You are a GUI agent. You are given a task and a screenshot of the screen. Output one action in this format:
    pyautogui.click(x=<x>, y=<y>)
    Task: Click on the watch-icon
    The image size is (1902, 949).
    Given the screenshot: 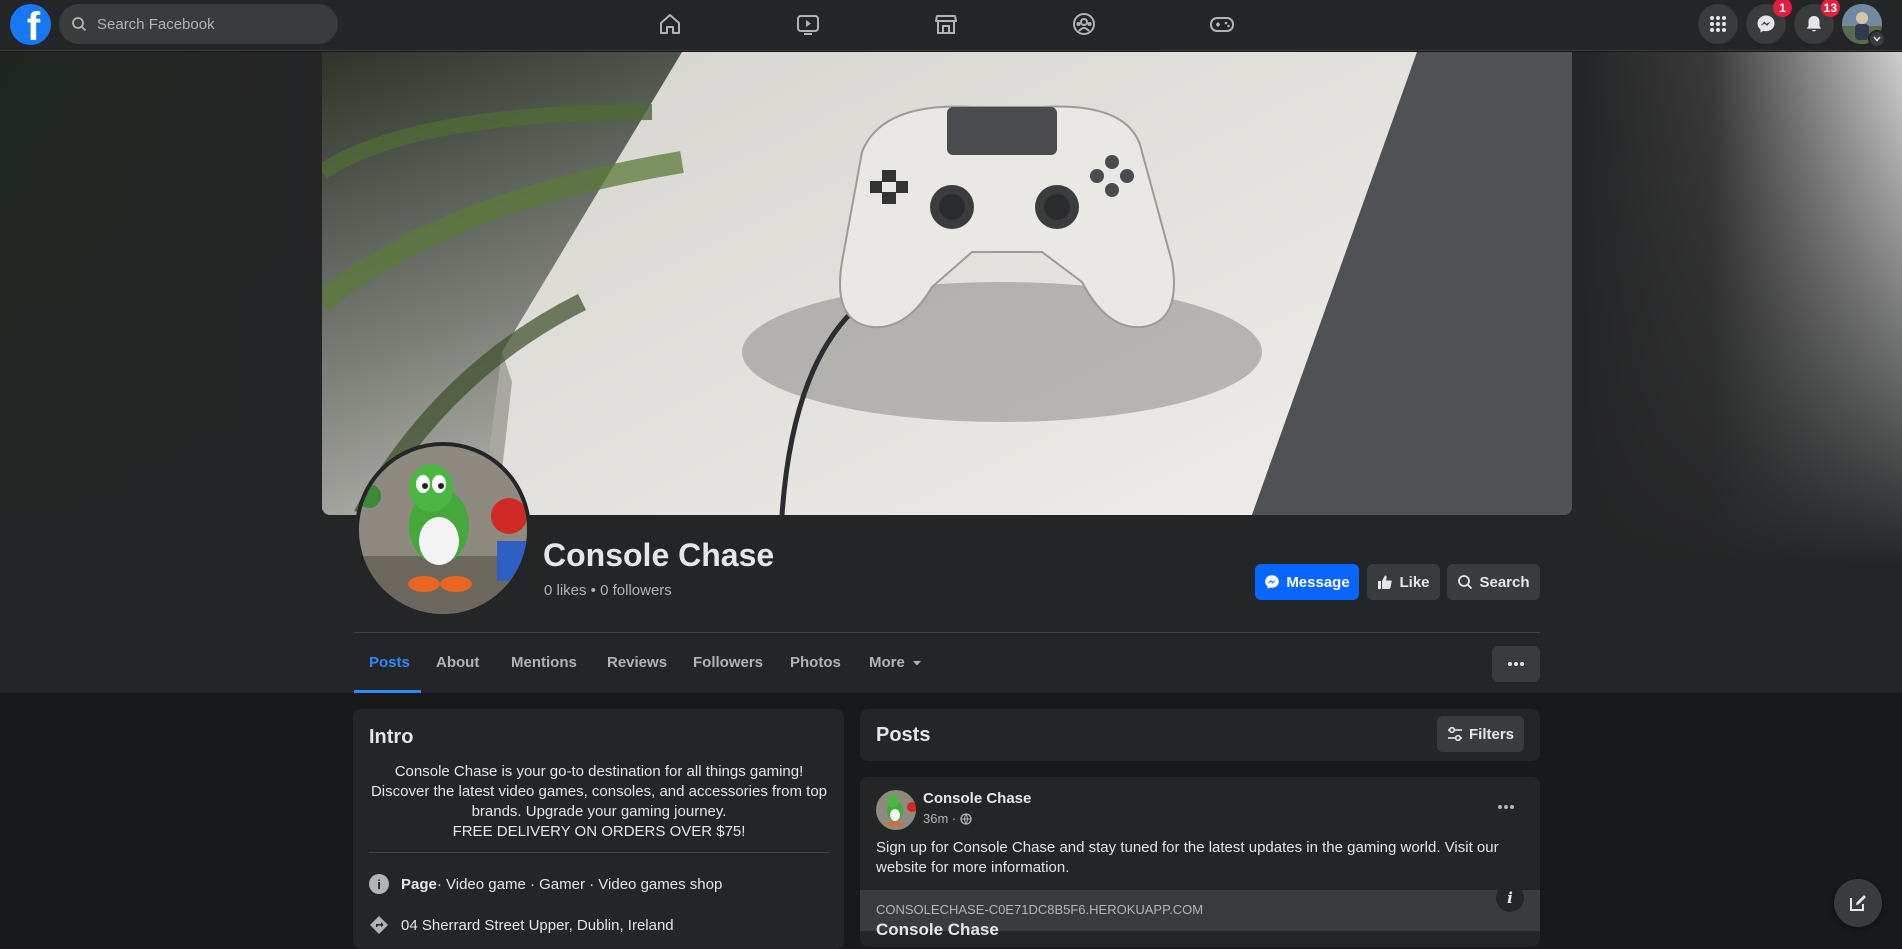 What is the action you would take?
    pyautogui.click(x=808, y=25)
    